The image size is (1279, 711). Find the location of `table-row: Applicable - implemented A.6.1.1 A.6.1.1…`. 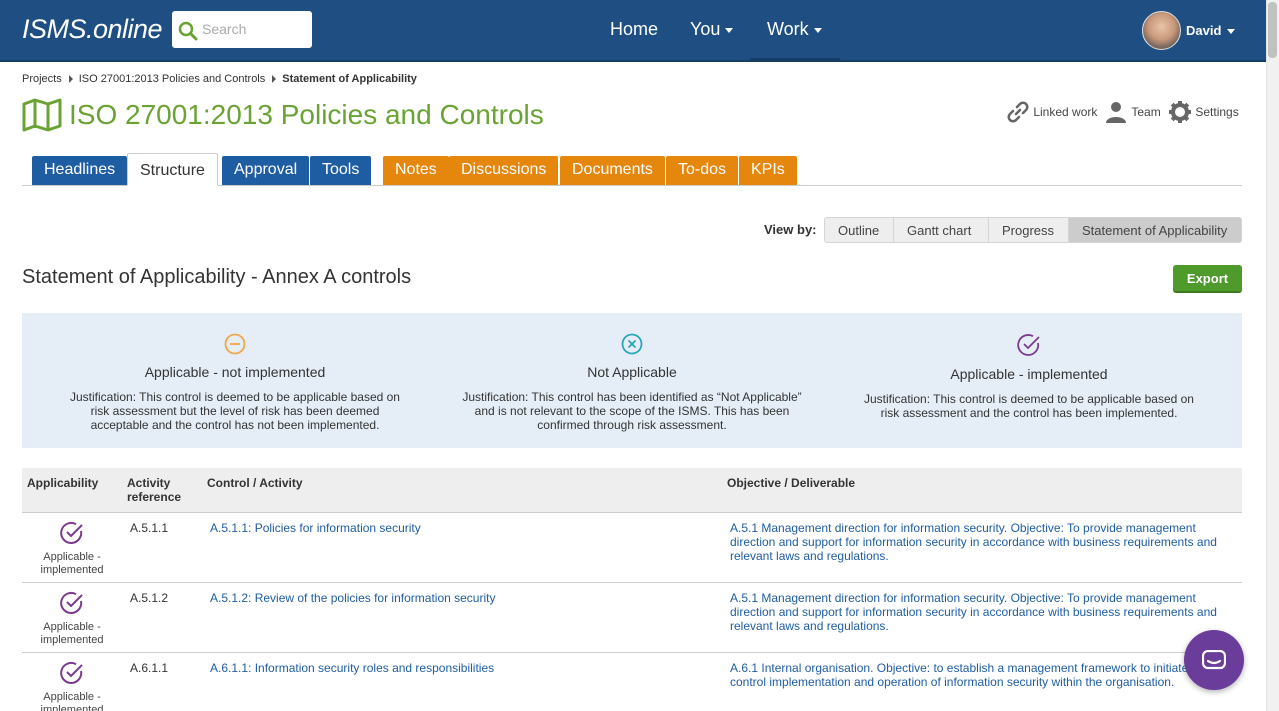

table-row: Applicable - implemented A.6.1.1 A.6.1.1… is located at coordinates (632, 682).